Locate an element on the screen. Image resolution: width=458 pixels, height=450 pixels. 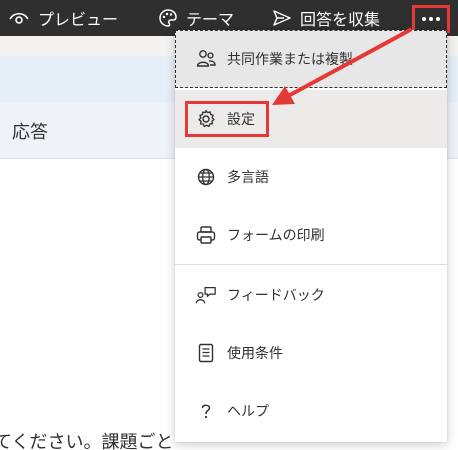
preview-button: プレビュー is located at coordinates (63, 18).